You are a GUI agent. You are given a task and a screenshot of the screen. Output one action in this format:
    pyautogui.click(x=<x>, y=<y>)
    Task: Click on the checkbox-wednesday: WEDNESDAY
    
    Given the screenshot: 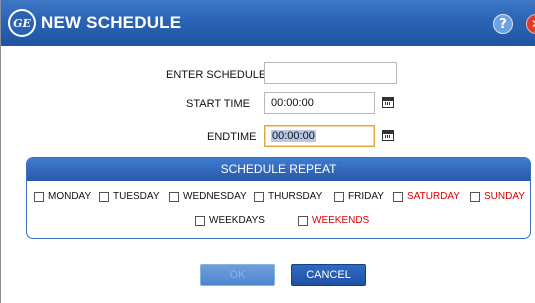 What is the action you would take?
    pyautogui.click(x=208, y=196)
    